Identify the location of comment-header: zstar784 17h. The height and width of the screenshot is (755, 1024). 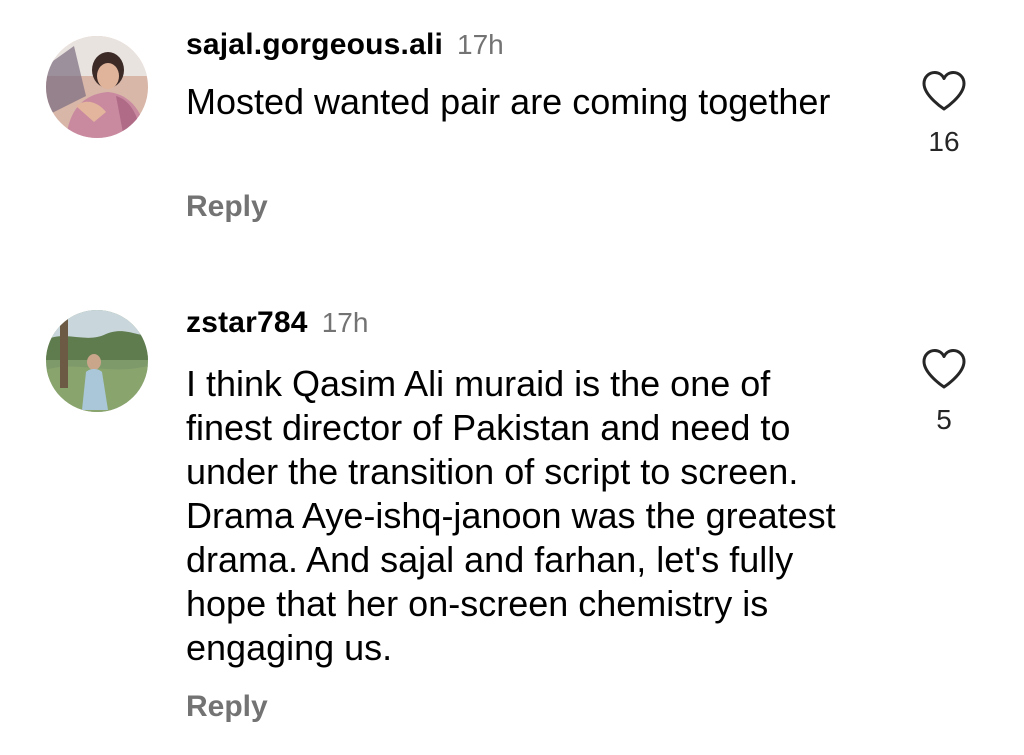
(277, 323).